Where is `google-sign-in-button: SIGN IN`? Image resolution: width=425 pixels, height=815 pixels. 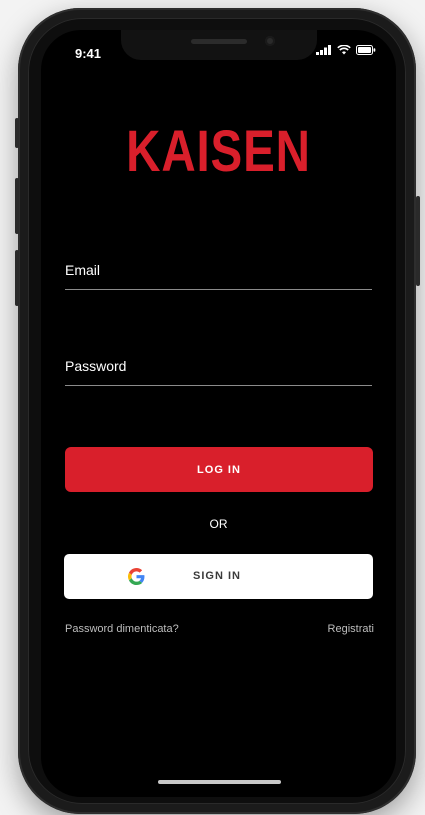
google-sign-in-button: SIGN IN is located at coordinates (218, 576).